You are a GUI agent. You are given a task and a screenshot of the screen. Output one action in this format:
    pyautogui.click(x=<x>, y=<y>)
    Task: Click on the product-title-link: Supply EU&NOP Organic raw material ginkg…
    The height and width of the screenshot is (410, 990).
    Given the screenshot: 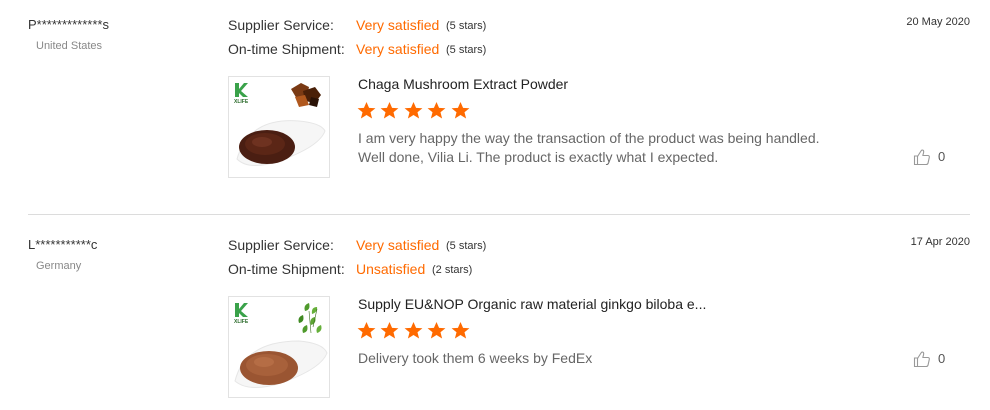 What is the action you would take?
    pyautogui.click(x=532, y=304)
    